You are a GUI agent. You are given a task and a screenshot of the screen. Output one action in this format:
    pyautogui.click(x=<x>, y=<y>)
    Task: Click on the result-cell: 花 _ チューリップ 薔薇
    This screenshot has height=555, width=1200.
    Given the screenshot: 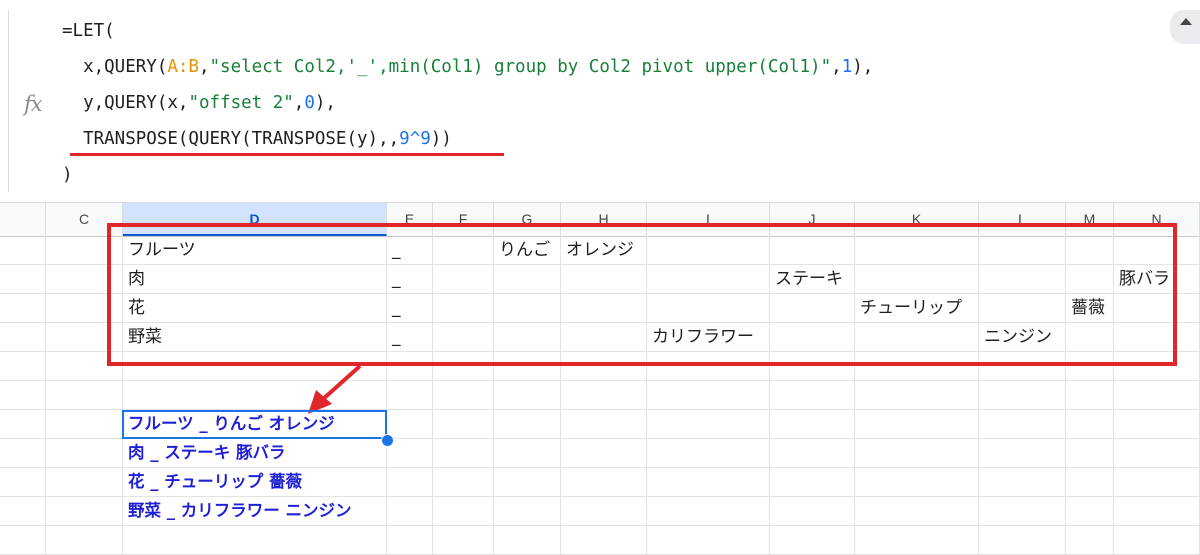 What is the action you would take?
    pyautogui.click(x=255, y=482)
    